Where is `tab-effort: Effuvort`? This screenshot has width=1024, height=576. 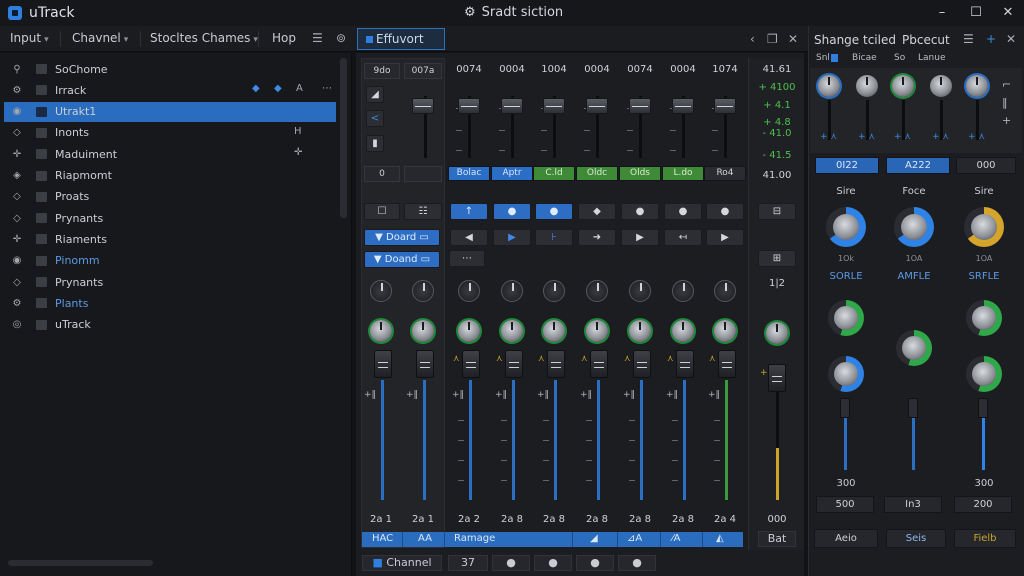
tab-effort: Effuvort is located at coordinates (401, 39).